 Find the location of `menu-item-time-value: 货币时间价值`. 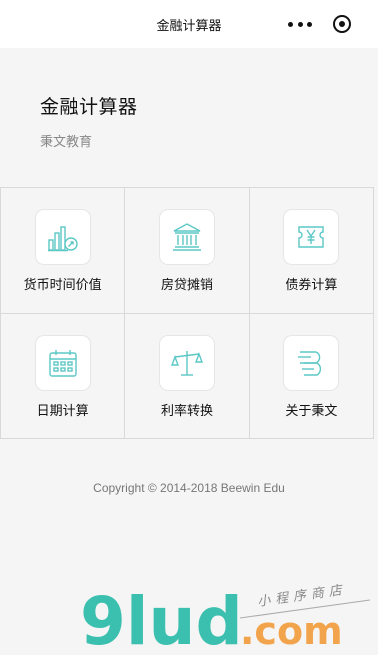

menu-item-time-value: 货币时间价值 is located at coordinates (63, 251).